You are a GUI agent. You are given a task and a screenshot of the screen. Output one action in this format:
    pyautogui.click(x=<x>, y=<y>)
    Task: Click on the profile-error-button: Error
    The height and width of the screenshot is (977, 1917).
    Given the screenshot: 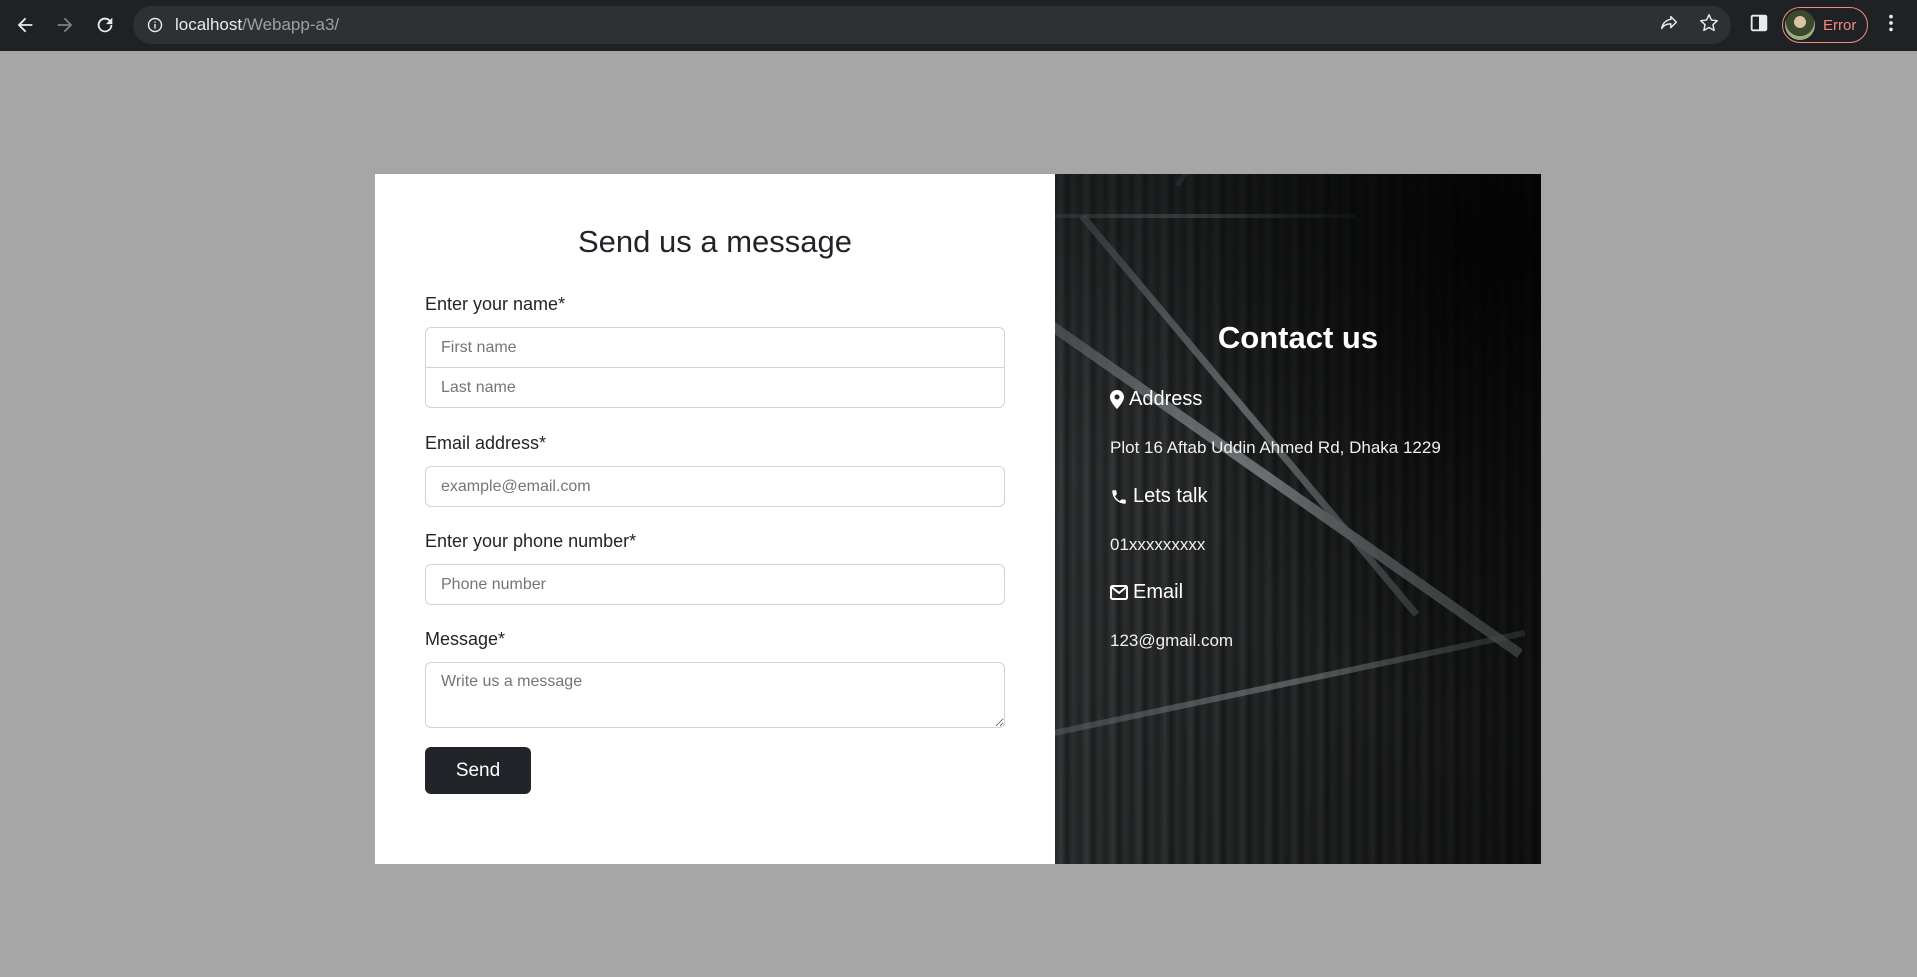 What is the action you would take?
    pyautogui.click(x=1825, y=25)
    